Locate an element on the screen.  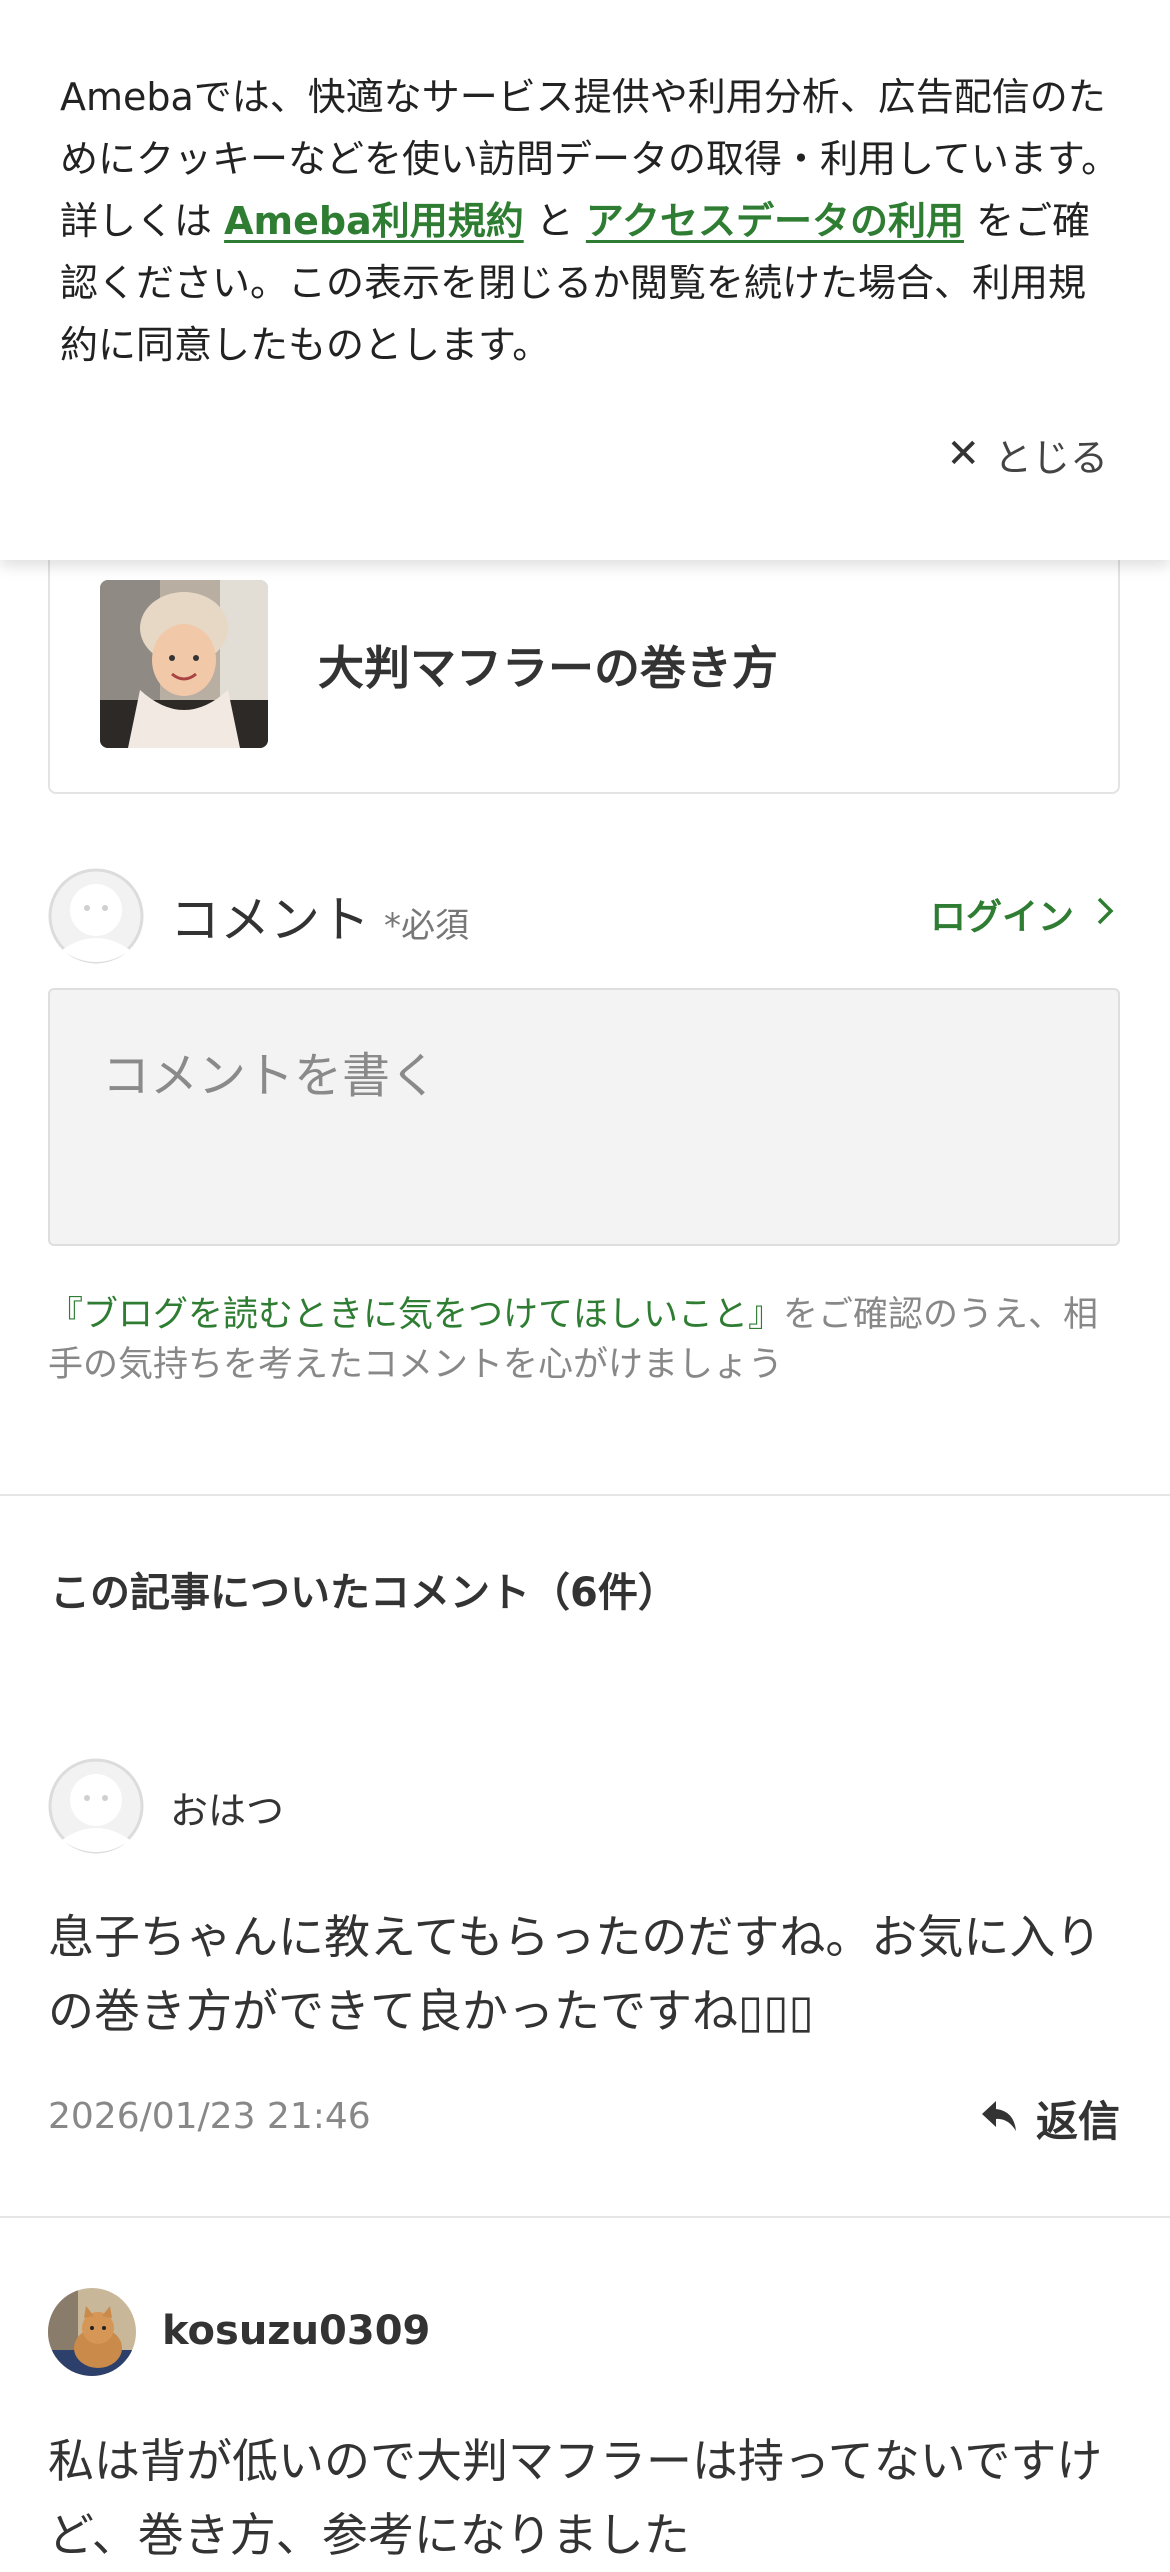
article-title: 大判マフラーの巻き方 is located at coordinates (548, 668).